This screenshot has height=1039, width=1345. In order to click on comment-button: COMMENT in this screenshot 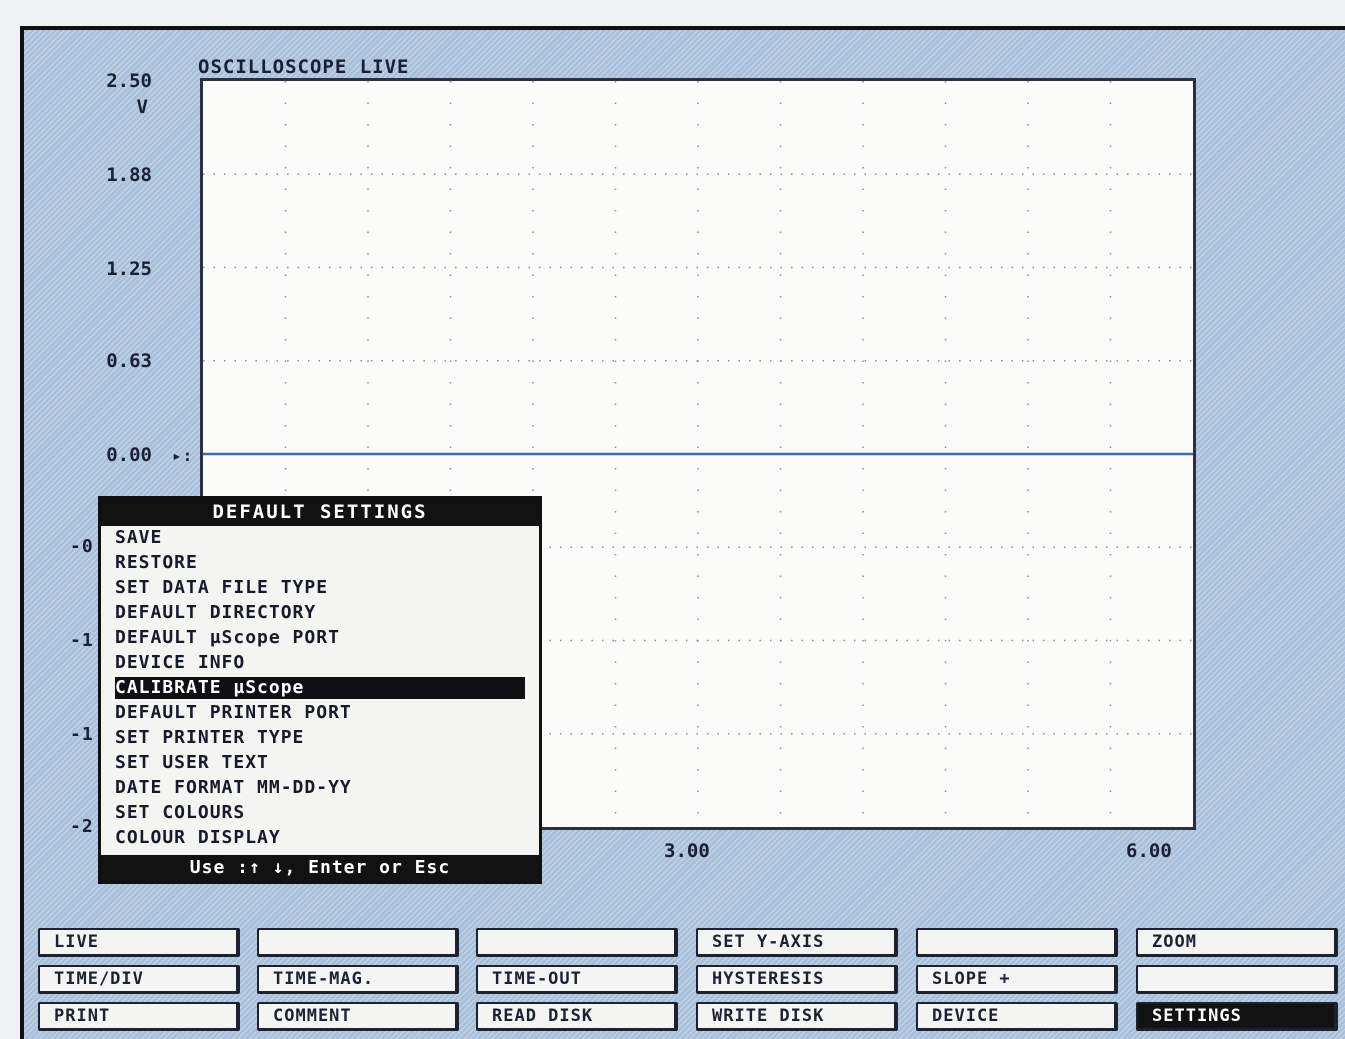, I will do `click(358, 1016)`.